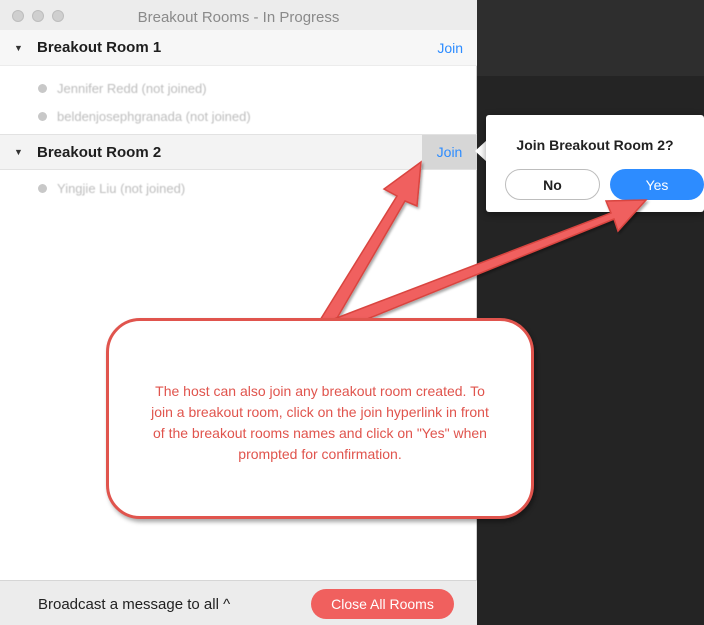 This screenshot has height=625, width=704. What do you see at coordinates (238, 188) in the screenshot?
I see `list-item: Yingjie Liu (not joined)` at bounding box center [238, 188].